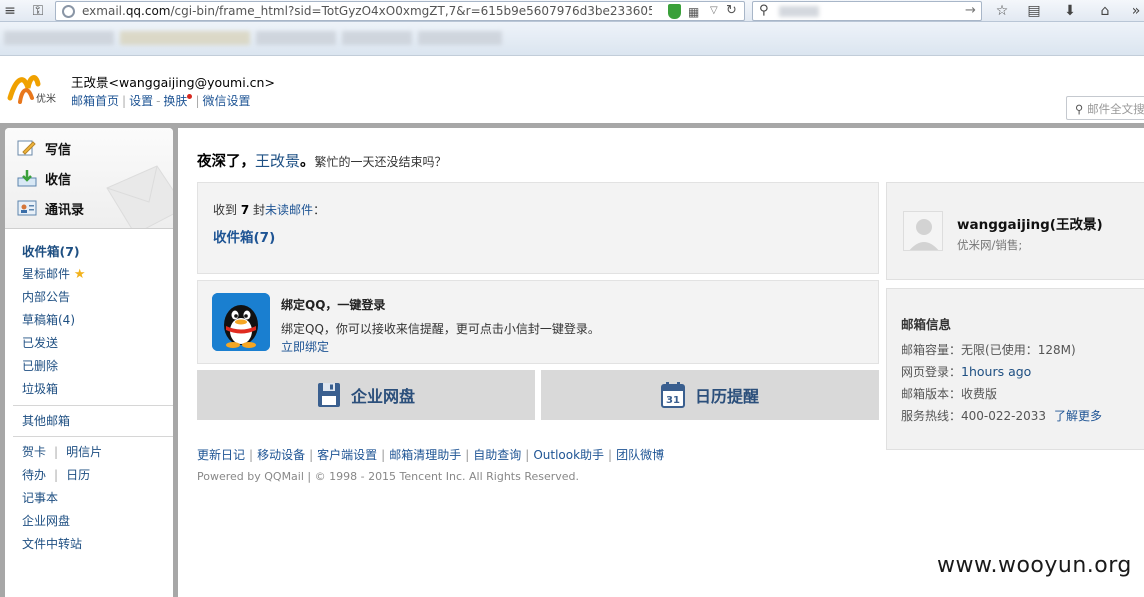 This screenshot has width=1144, height=597. I want to click on blurred-search-text, so click(799, 11).